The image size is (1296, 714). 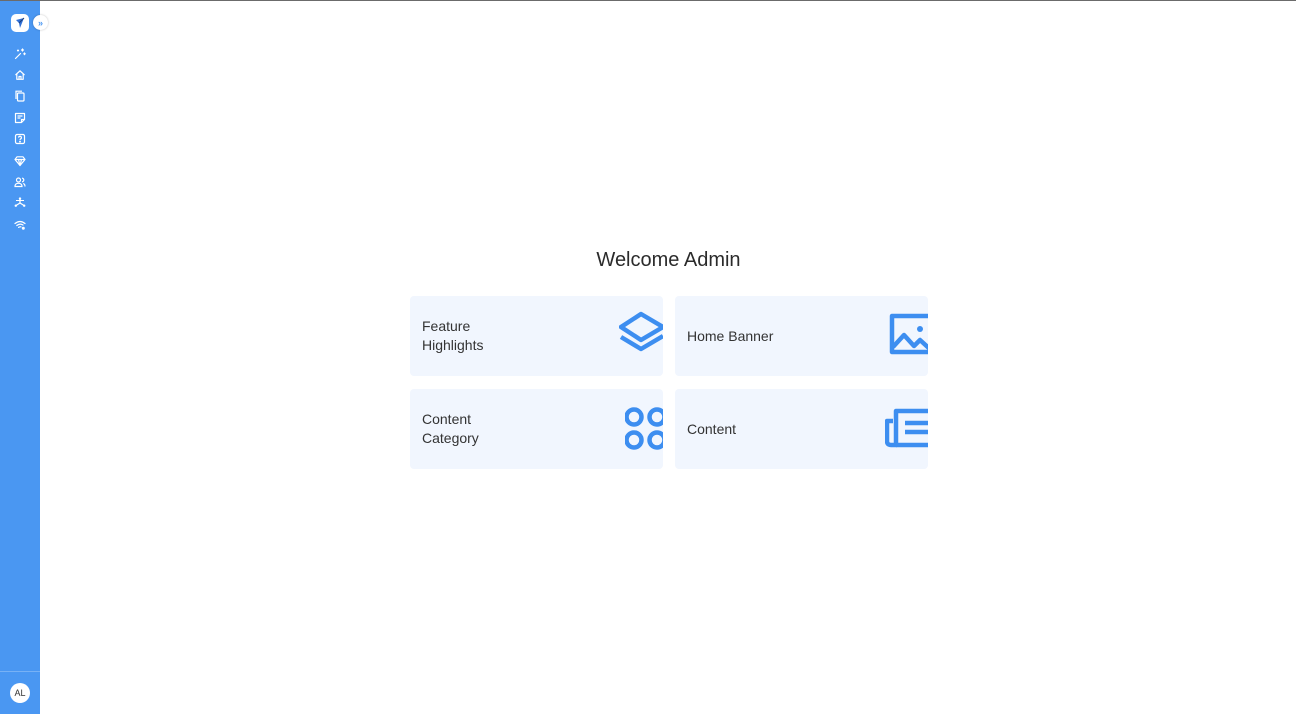 I want to click on sidebar-item-premium, so click(x=20, y=160).